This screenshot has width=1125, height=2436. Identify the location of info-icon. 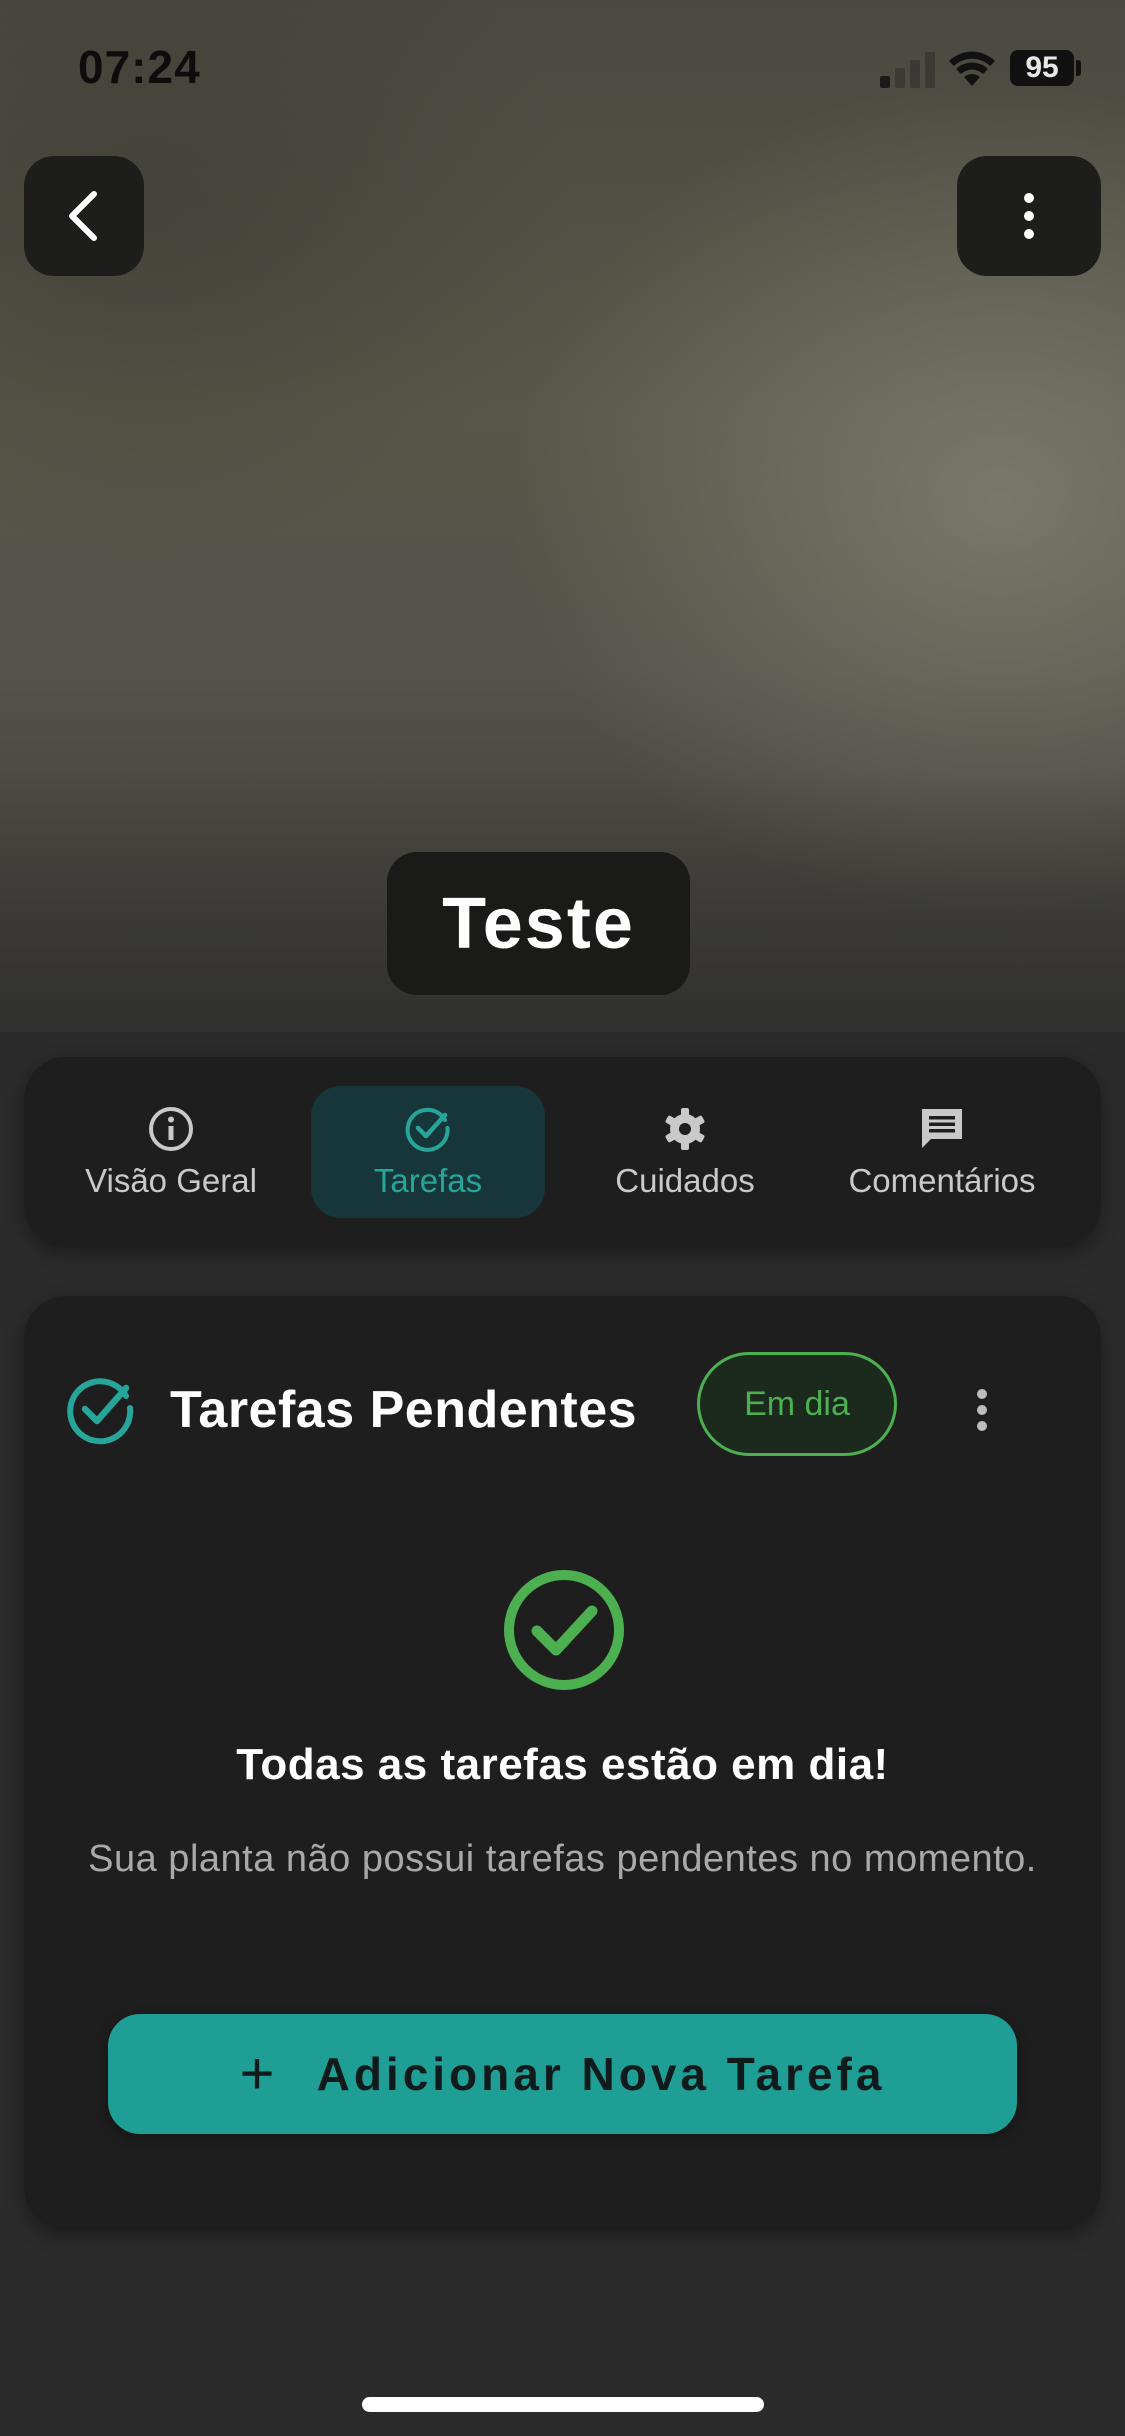
(171, 1129).